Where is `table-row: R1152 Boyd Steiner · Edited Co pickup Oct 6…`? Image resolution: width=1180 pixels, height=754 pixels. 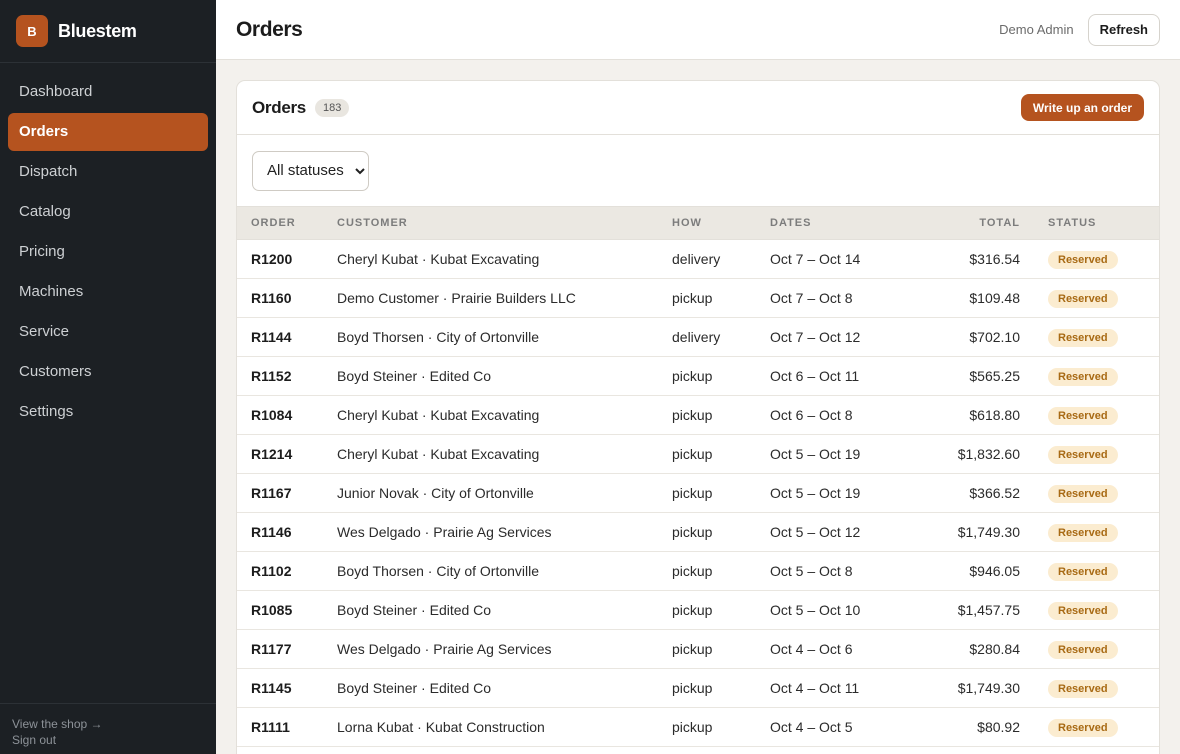
table-row: R1152 Boyd Steiner · Edited Co pickup Oct 6… is located at coordinates (698, 376).